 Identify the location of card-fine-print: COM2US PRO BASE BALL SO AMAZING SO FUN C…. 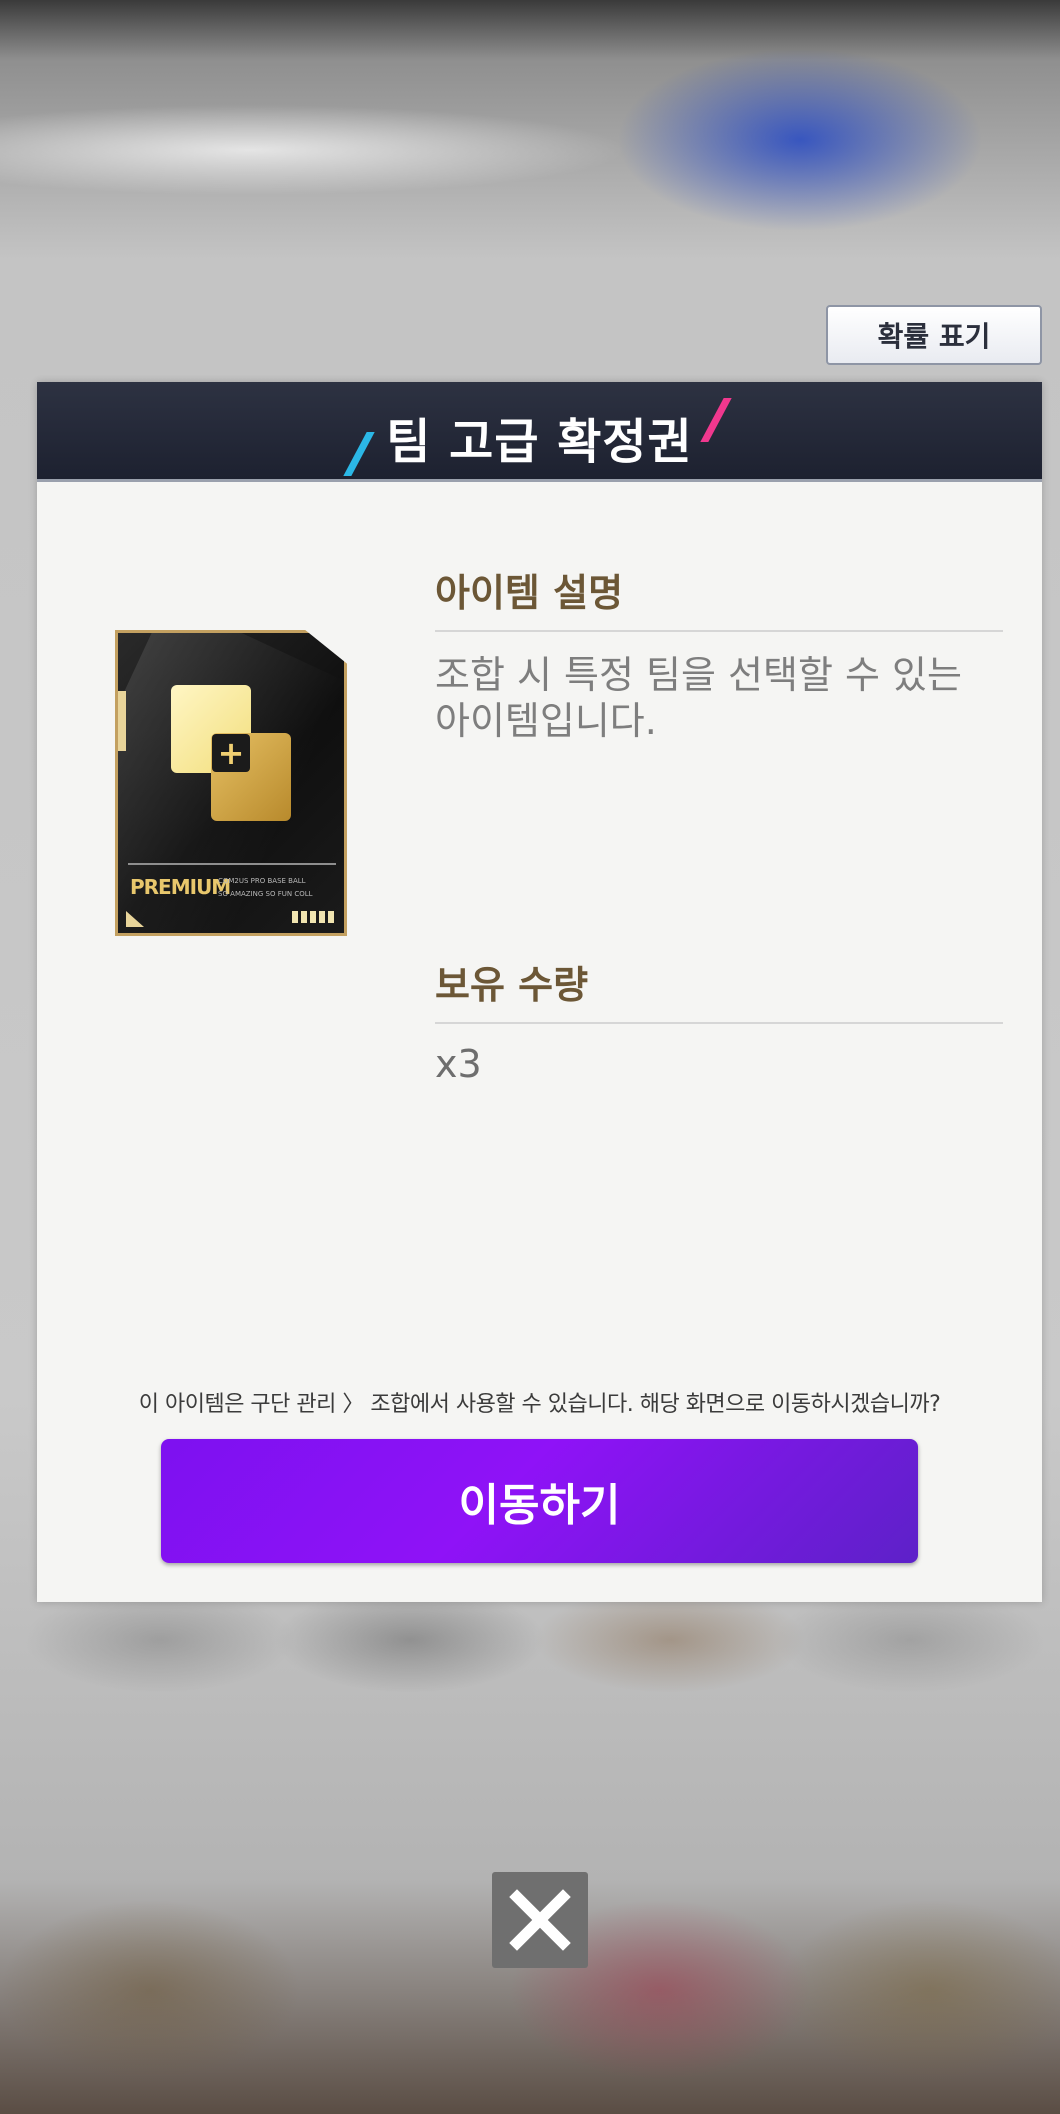
(265, 887).